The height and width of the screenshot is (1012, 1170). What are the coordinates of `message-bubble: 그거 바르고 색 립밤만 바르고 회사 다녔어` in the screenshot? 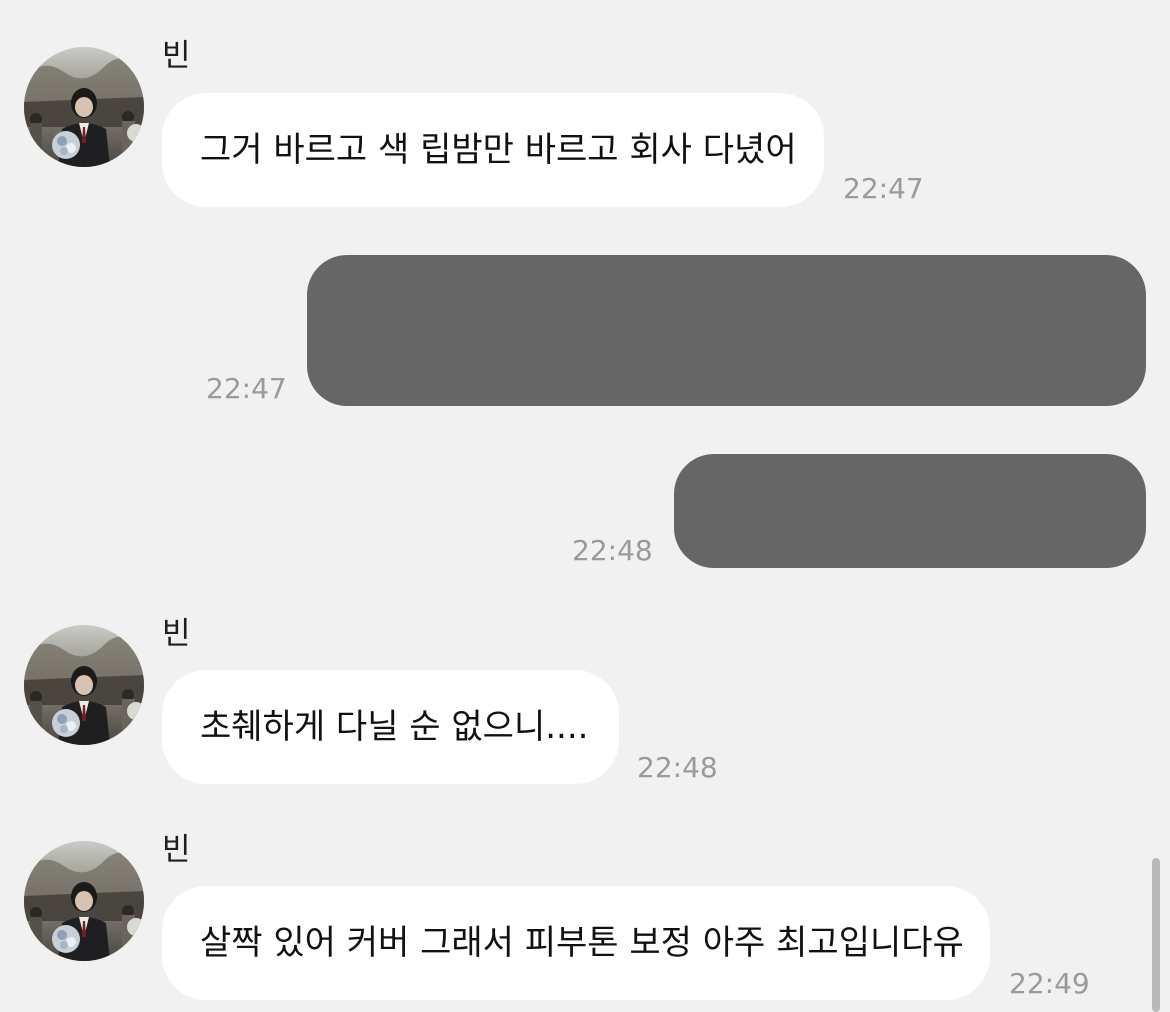 It's located at (493, 150).